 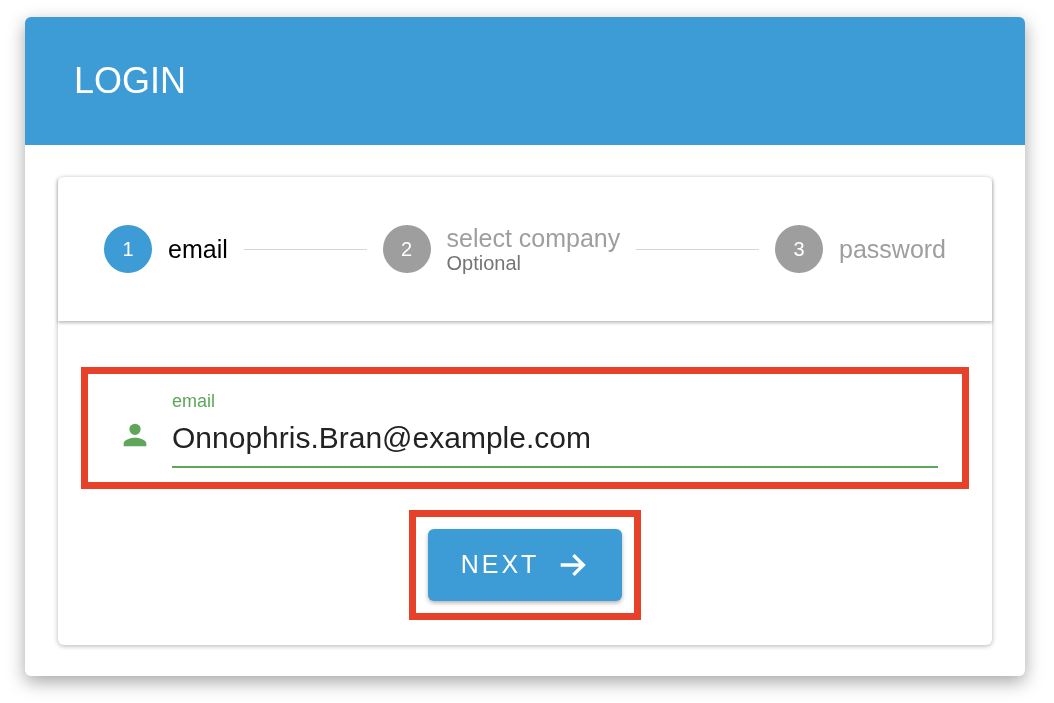 What do you see at coordinates (198, 249) in the screenshot?
I see `step-label: email` at bounding box center [198, 249].